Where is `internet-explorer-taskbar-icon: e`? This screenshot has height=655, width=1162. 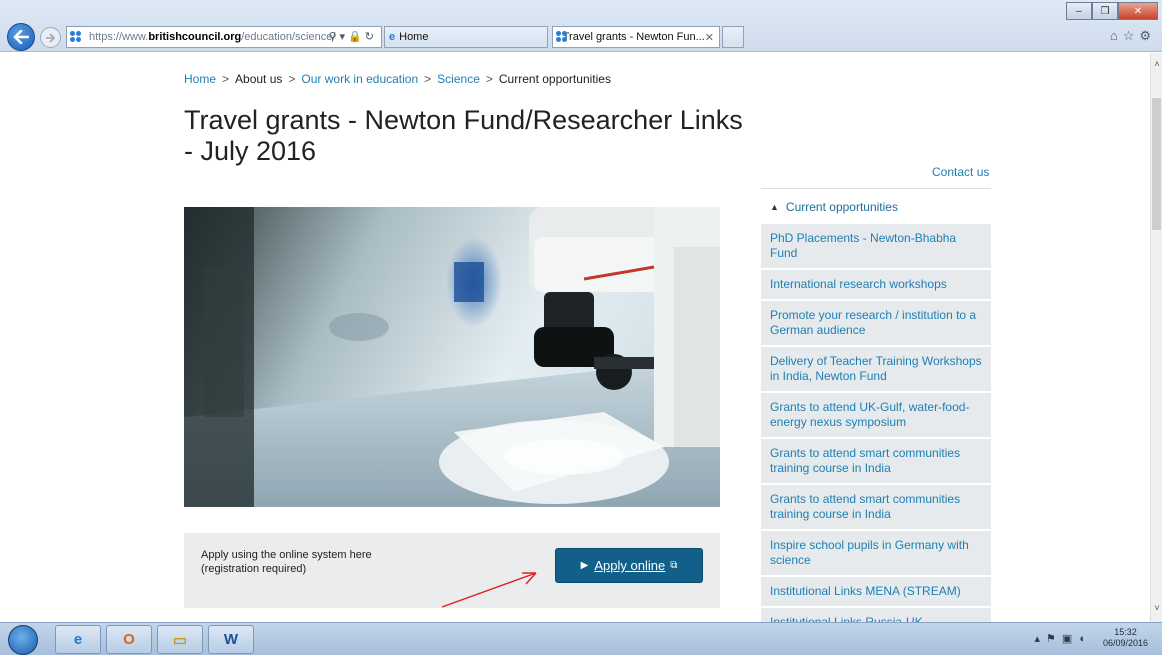 internet-explorer-taskbar-icon: e is located at coordinates (78, 639).